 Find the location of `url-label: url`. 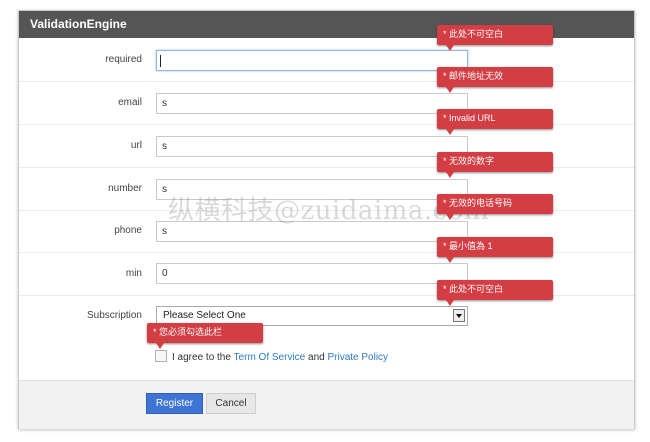

url-label: url is located at coordinates (136, 145).